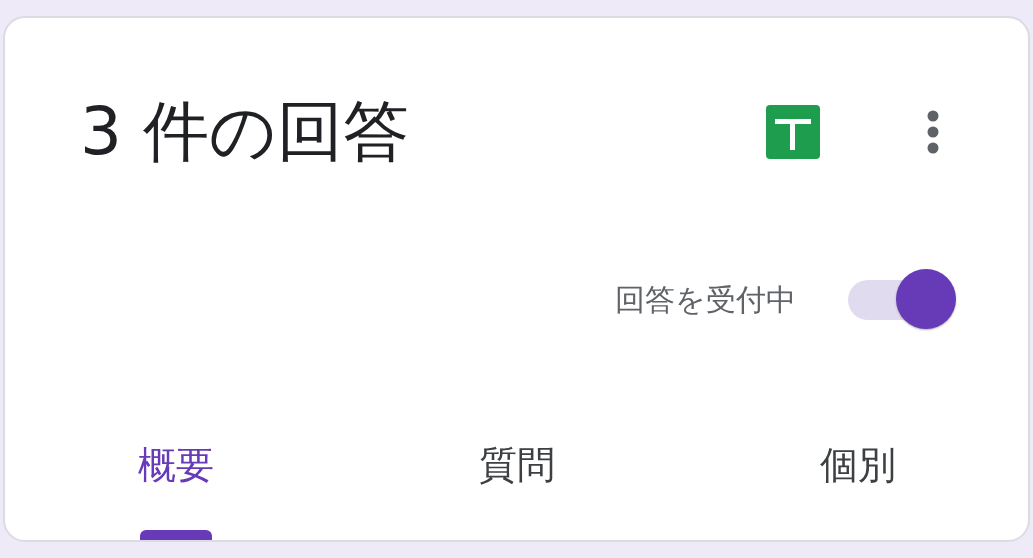  Describe the element at coordinates (245, 132) in the screenshot. I see `response-count-title: 3 件の回答` at that location.